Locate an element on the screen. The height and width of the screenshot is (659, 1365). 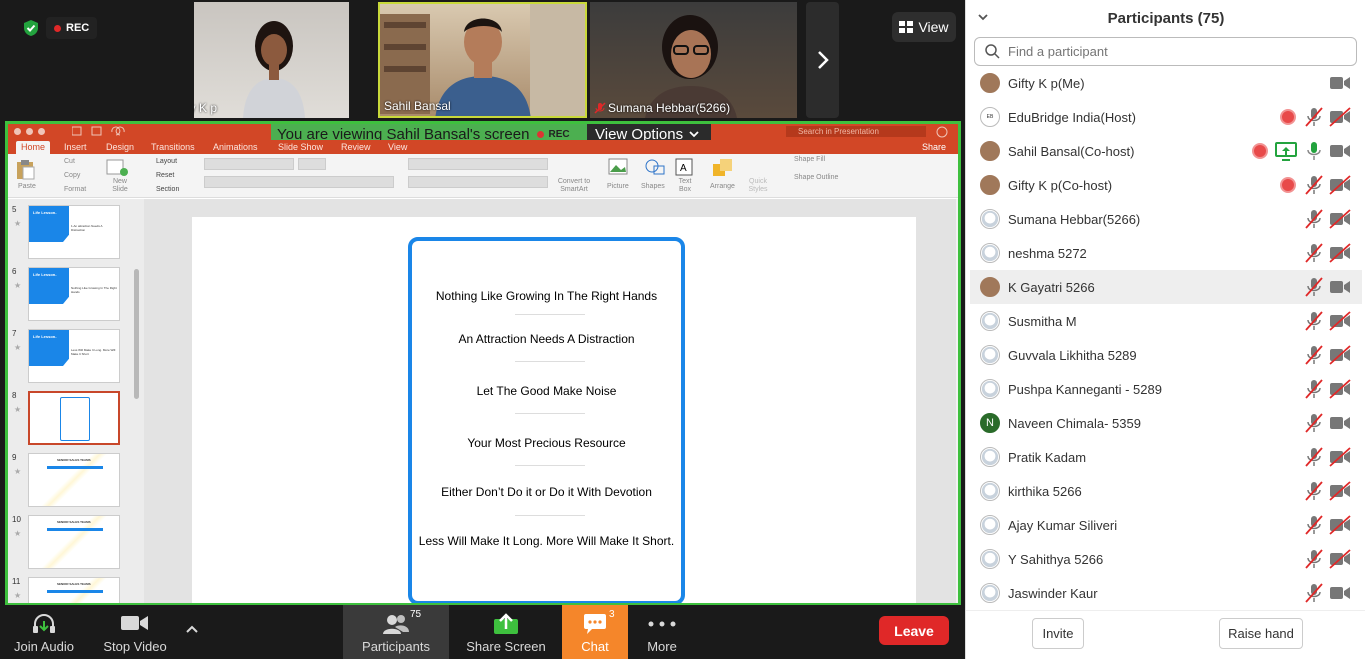
leave-button: Leave is located at coordinates (914, 630).